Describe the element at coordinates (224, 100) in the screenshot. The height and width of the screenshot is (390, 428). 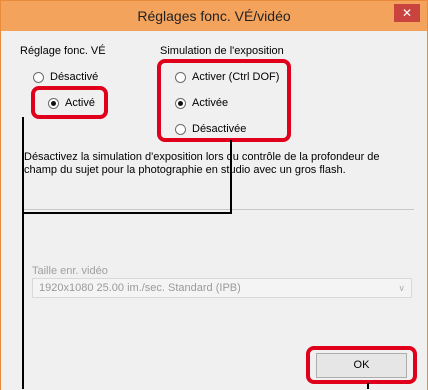
I see `highlight-exposure-group` at that location.